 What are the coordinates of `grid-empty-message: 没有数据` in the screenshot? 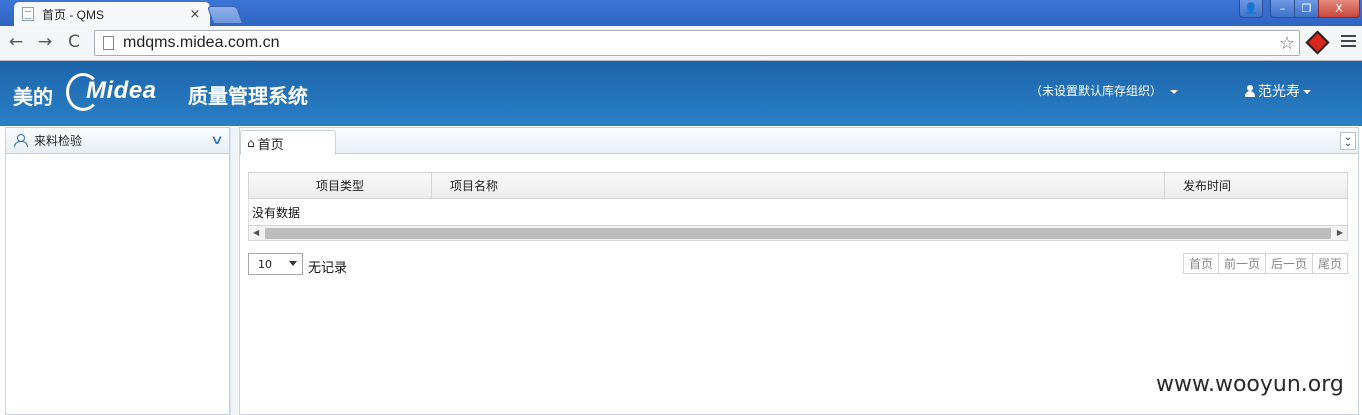 It's located at (798, 212).